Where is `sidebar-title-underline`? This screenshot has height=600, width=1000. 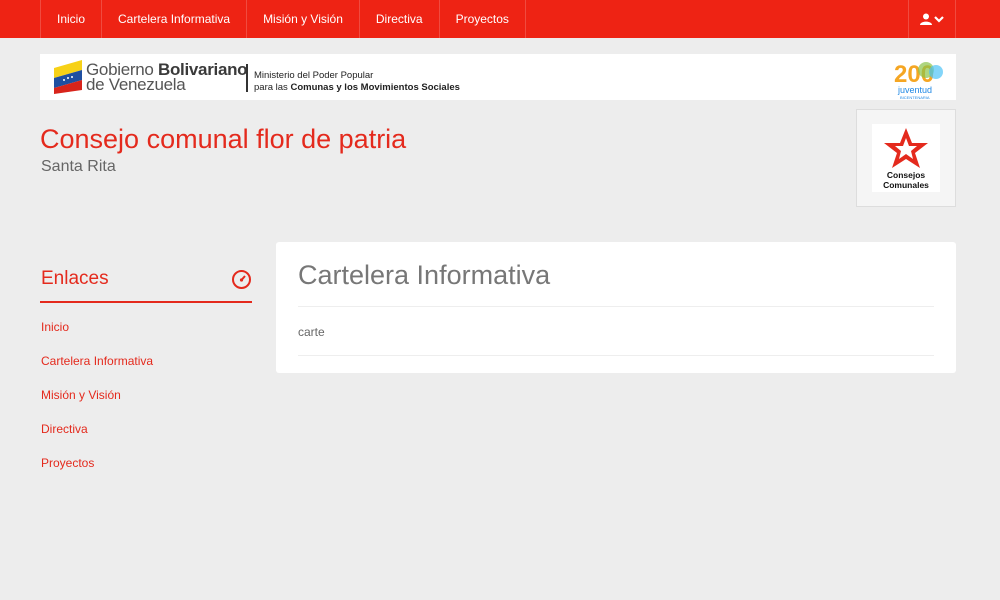 sidebar-title-underline is located at coordinates (146, 302).